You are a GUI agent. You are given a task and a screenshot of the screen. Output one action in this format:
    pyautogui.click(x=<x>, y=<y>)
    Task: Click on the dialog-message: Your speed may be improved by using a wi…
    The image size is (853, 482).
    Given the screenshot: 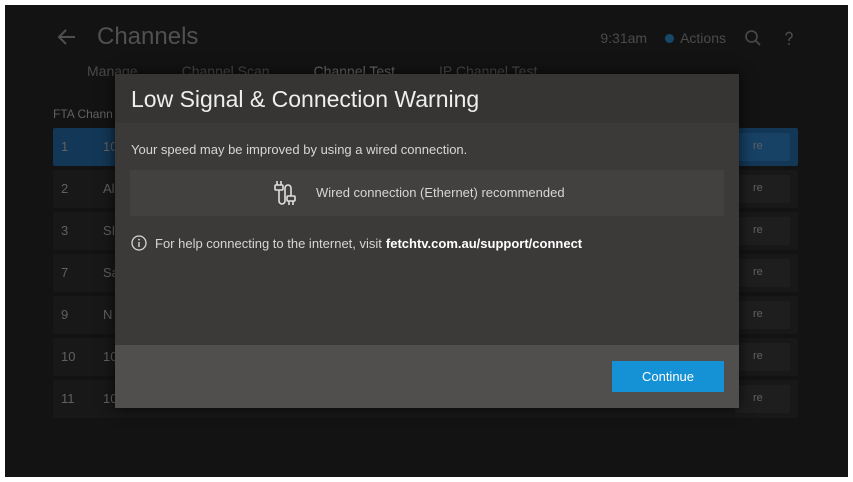 What is the action you would take?
    pyautogui.click(x=299, y=149)
    